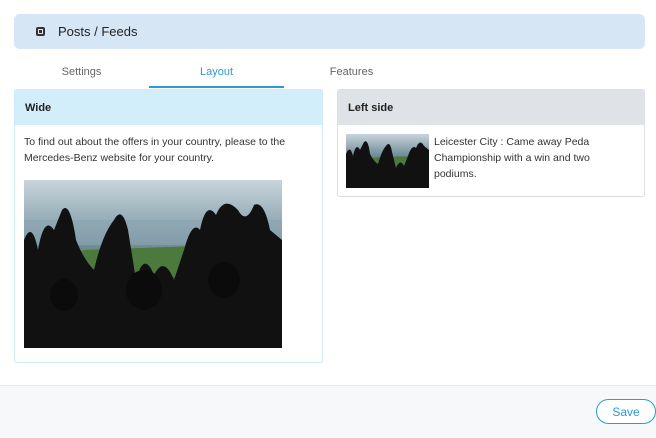  I want to click on widget-icon, so click(40, 31).